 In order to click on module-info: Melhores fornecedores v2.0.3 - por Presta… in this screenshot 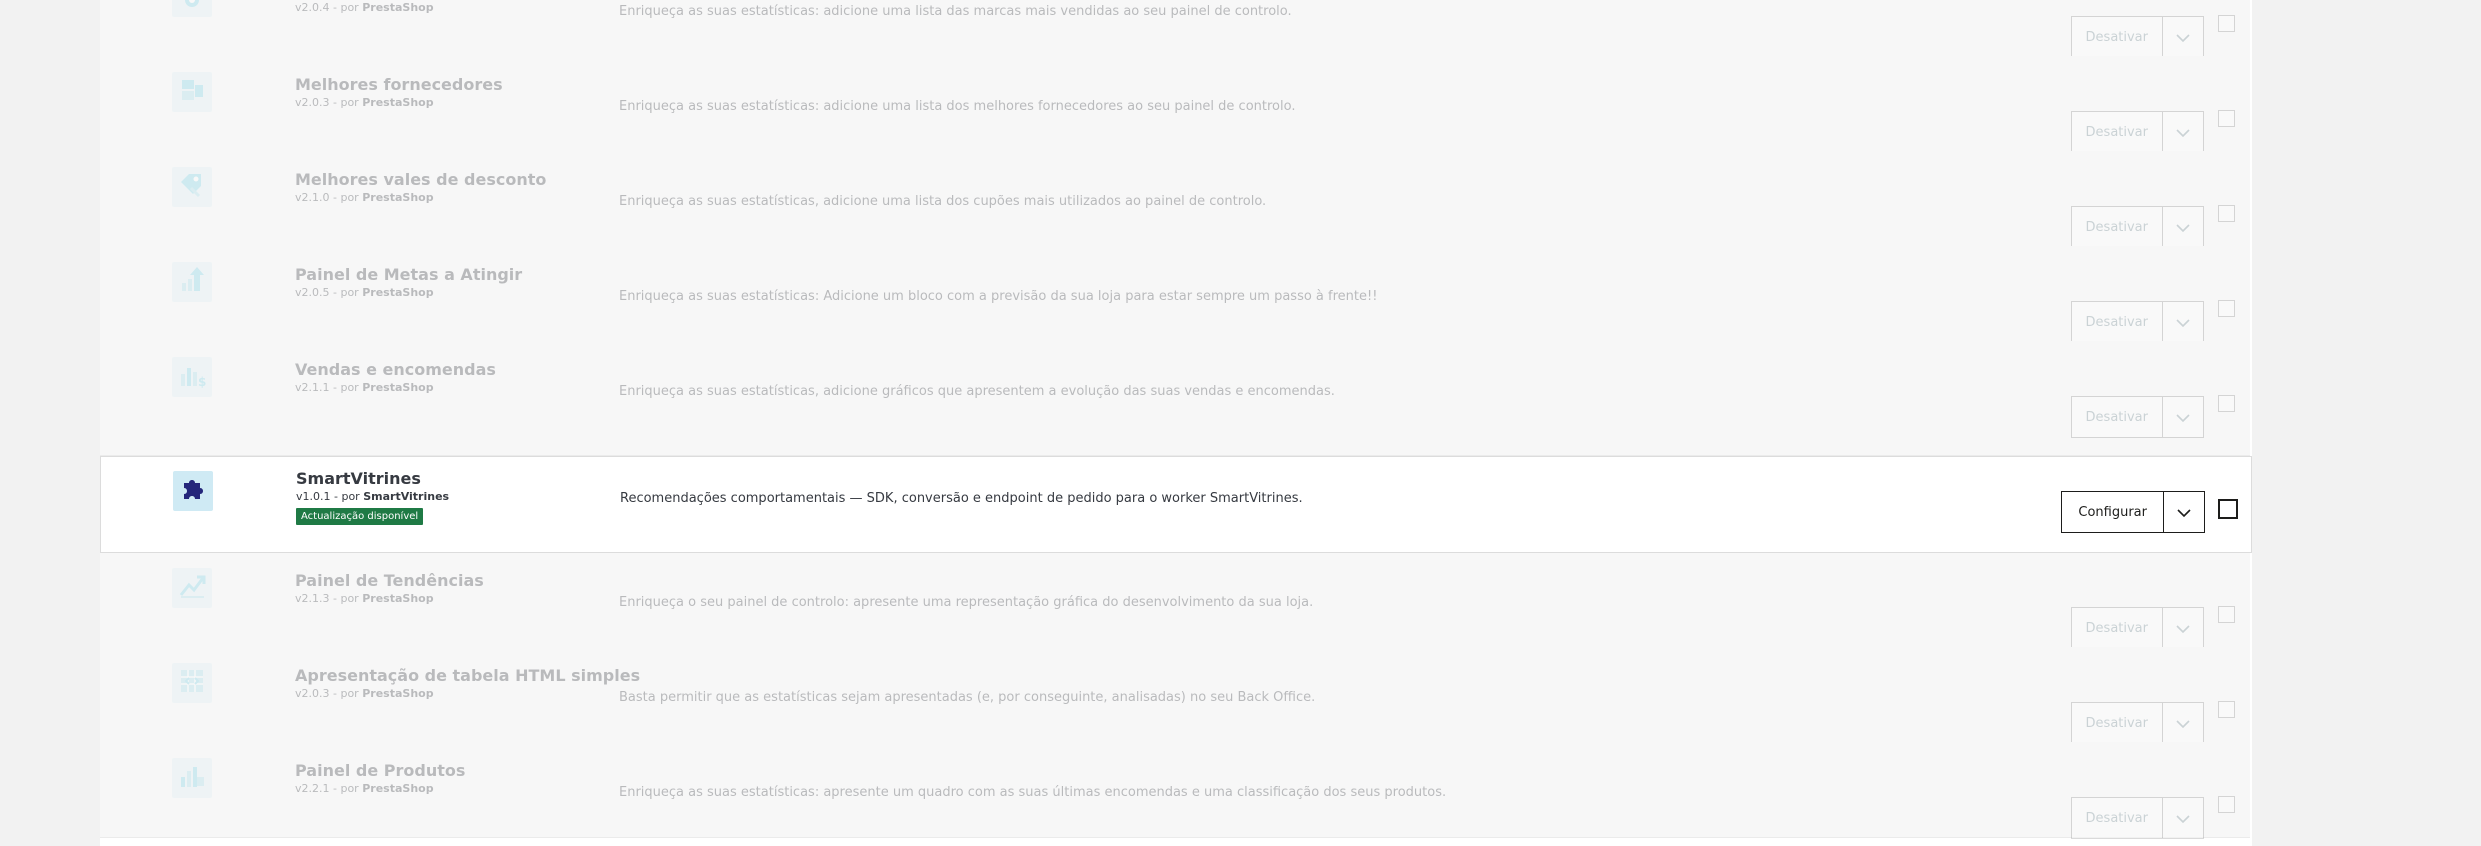, I will do `click(445, 92)`.